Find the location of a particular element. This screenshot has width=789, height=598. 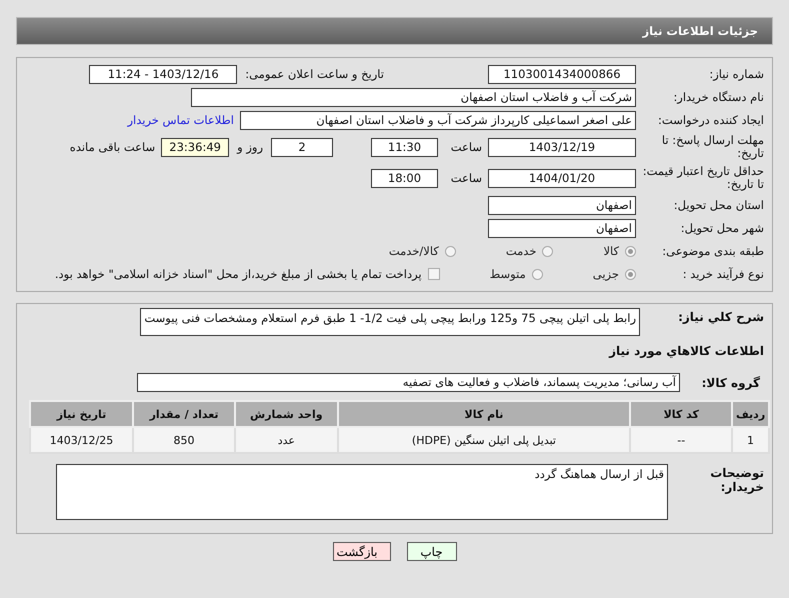

buyer-contact-link: اطلاعات تماس خریدار is located at coordinates (180, 120).